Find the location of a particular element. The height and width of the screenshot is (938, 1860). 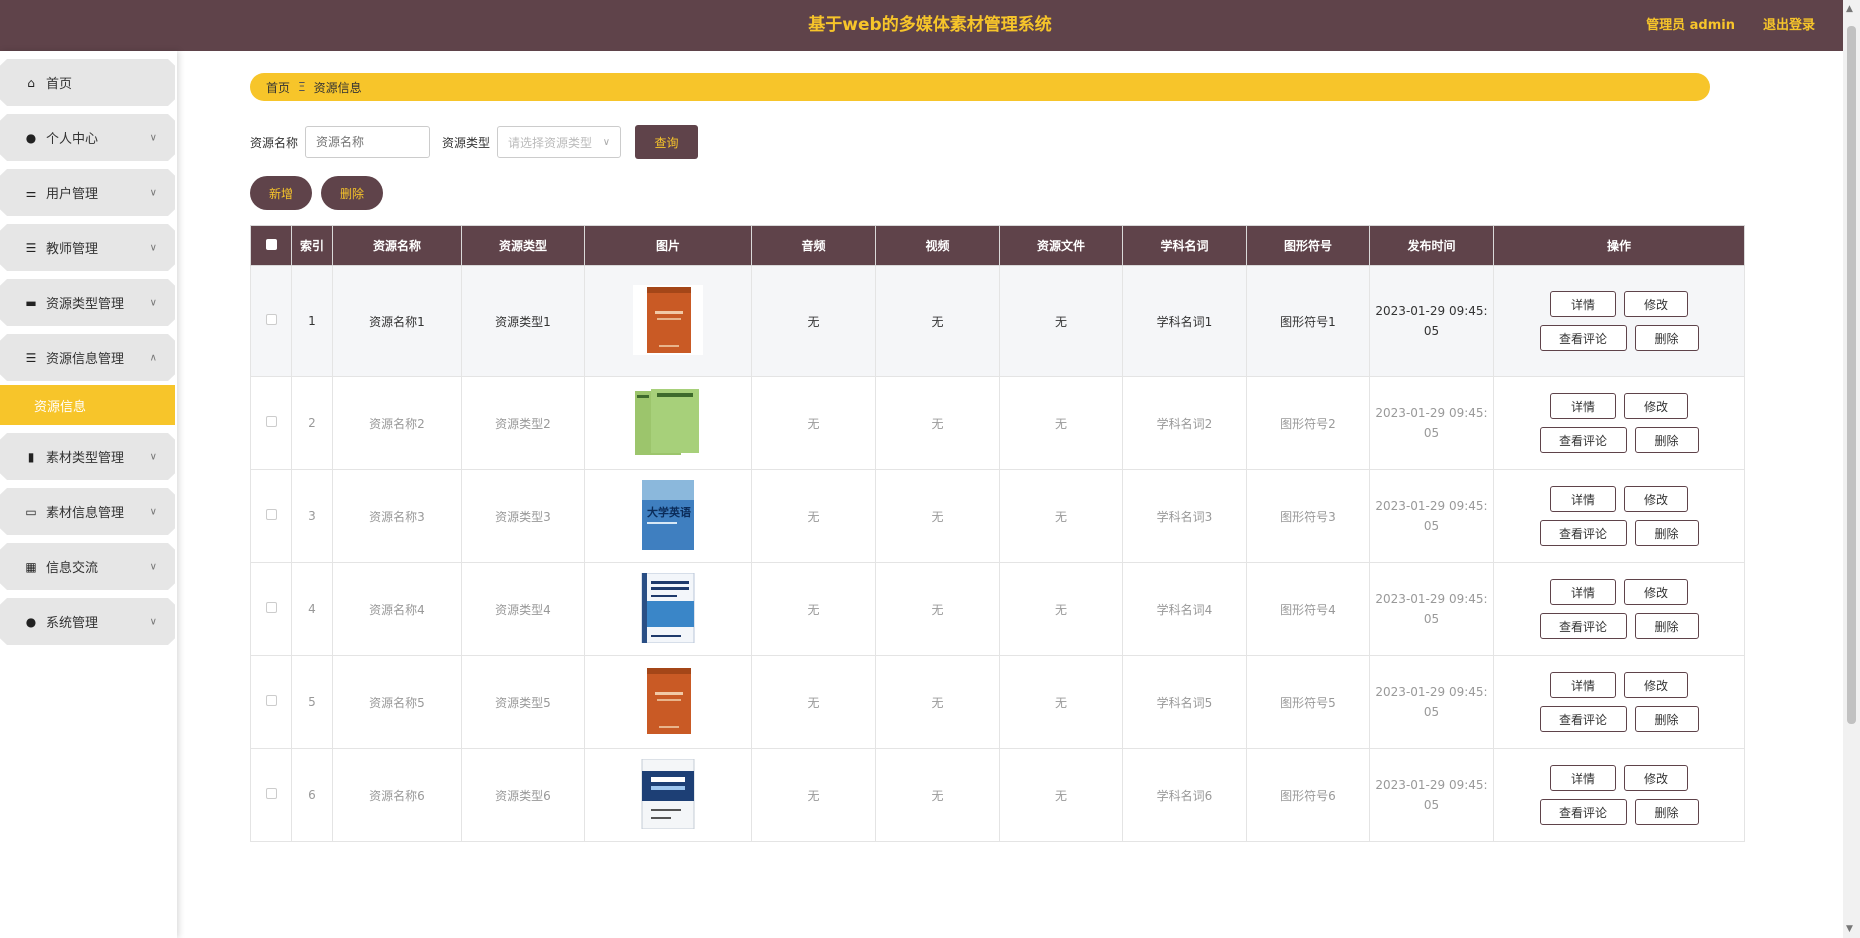

current-user: 管理员 admin is located at coordinates (1690, 25).